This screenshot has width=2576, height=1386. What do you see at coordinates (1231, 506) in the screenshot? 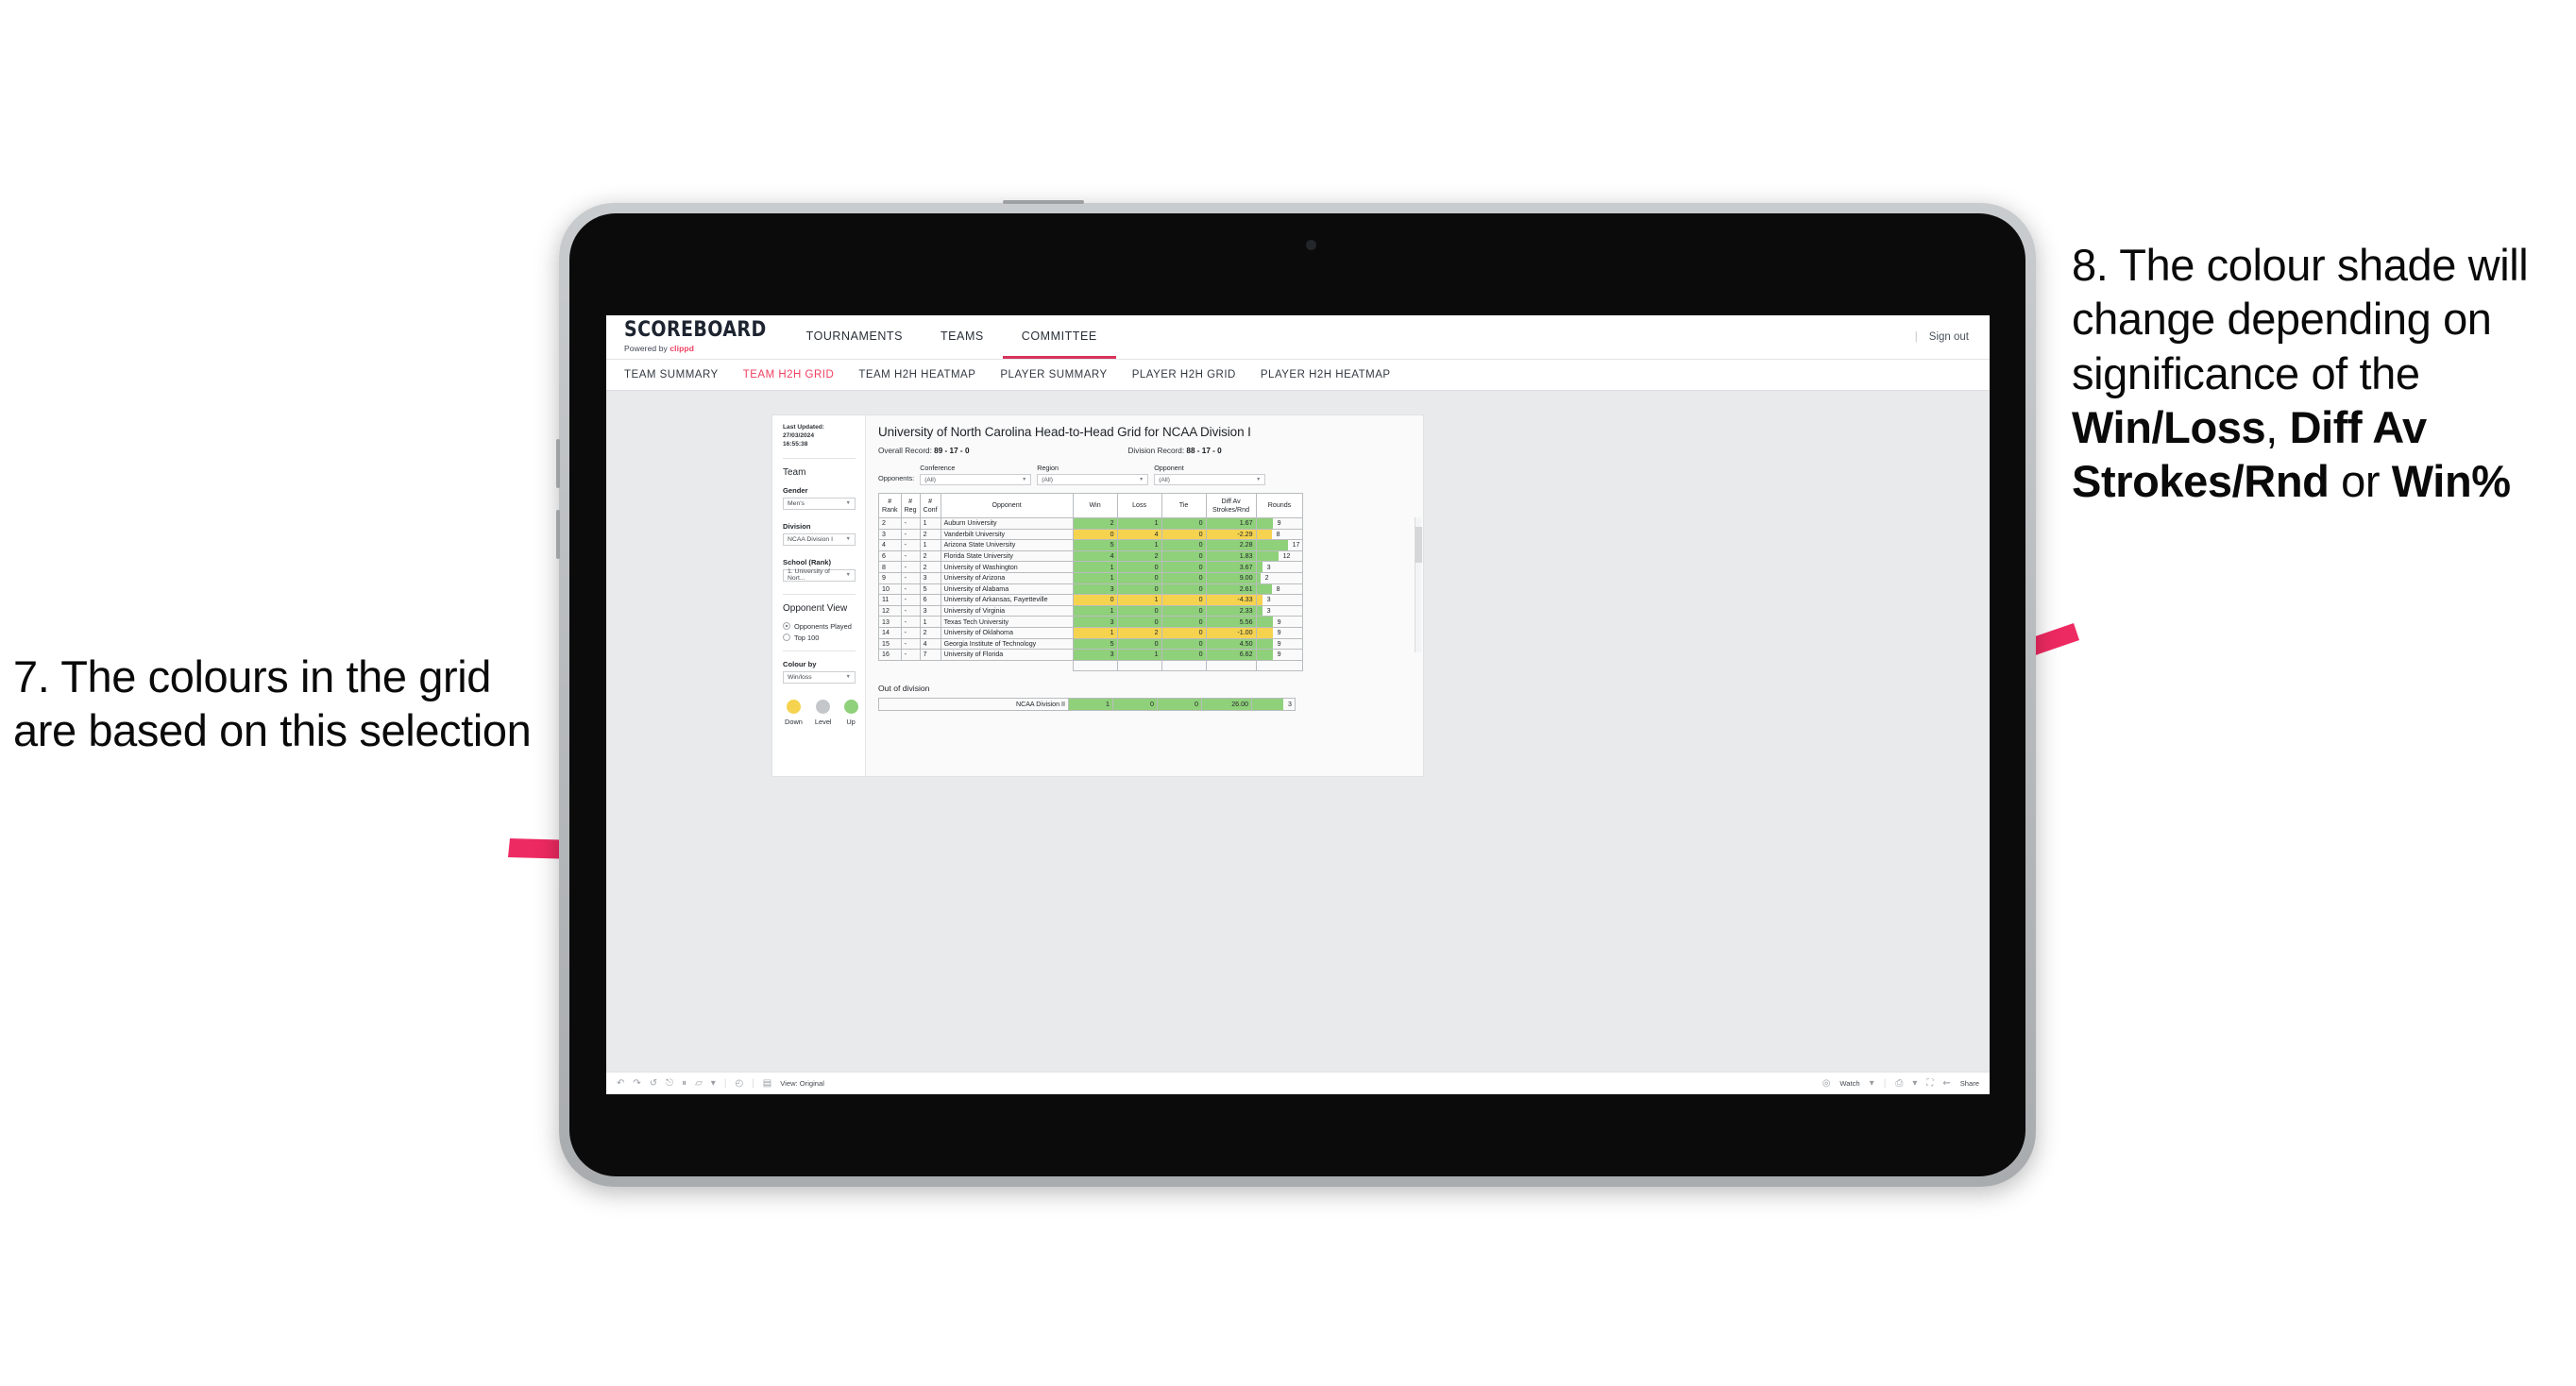
I see `column-header-diff-av-strokes-rnd: Diff Av Strokes/Rnd` at bounding box center [1231, 506].